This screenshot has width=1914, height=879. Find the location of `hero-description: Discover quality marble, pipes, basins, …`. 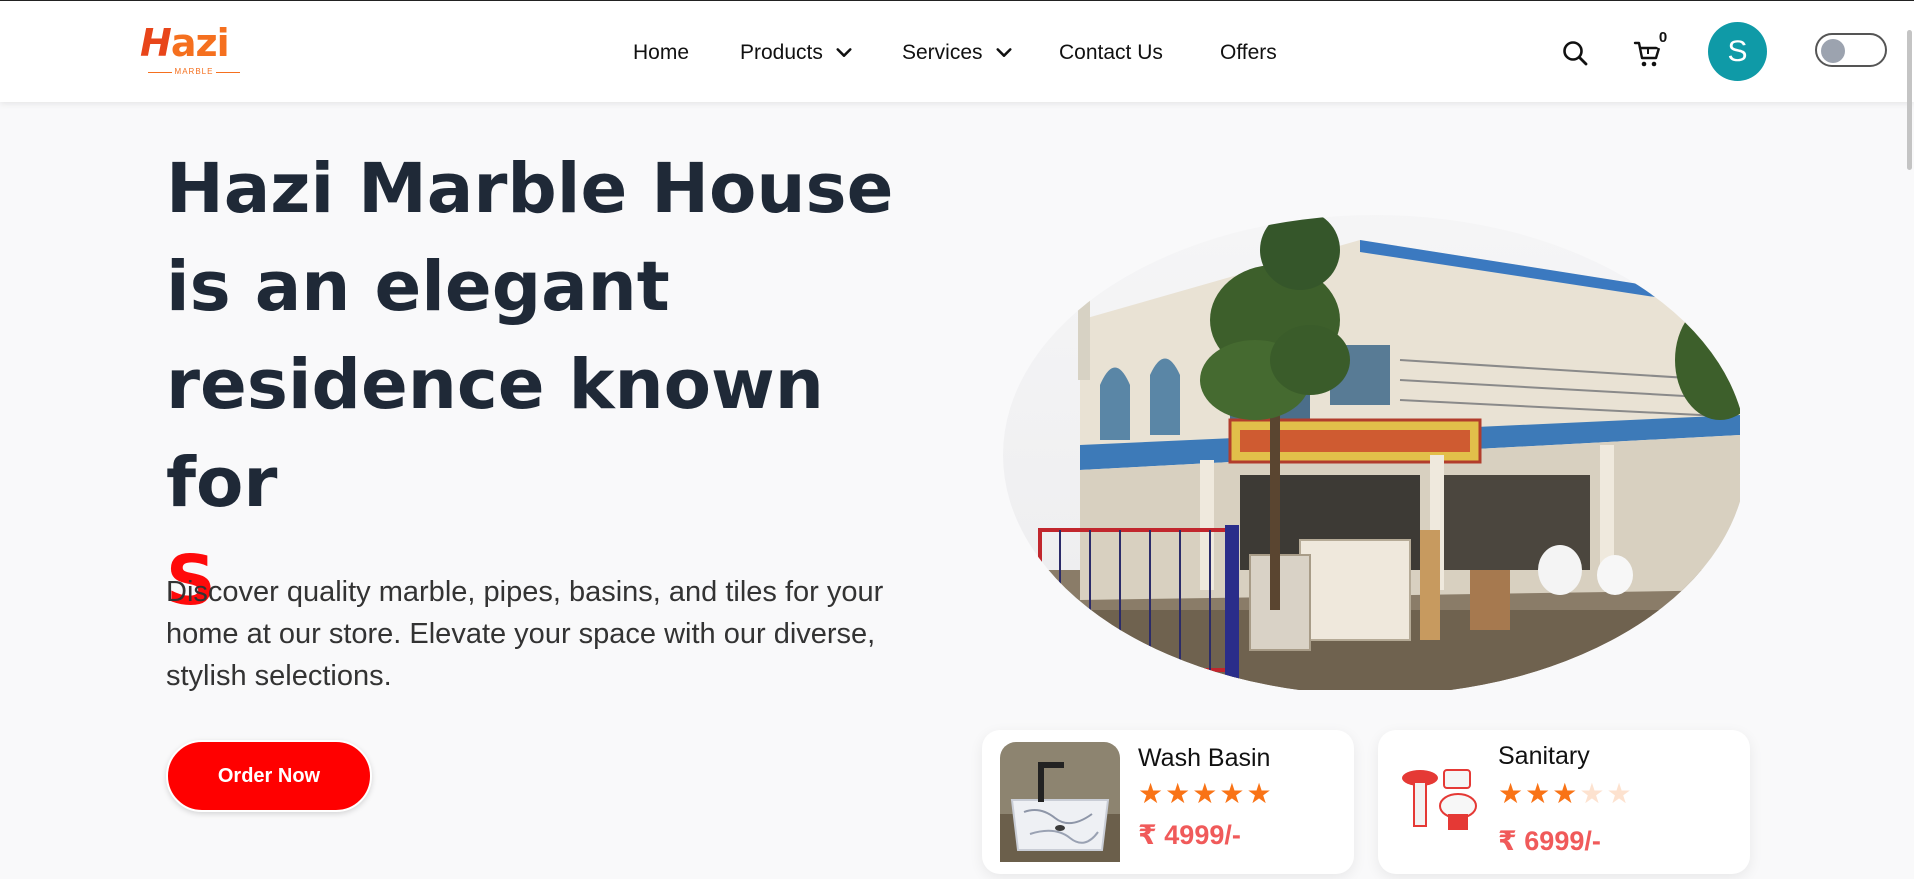

hero-description: Discover quality marble, pipes, basins, … is located at coordinates (525, 634).